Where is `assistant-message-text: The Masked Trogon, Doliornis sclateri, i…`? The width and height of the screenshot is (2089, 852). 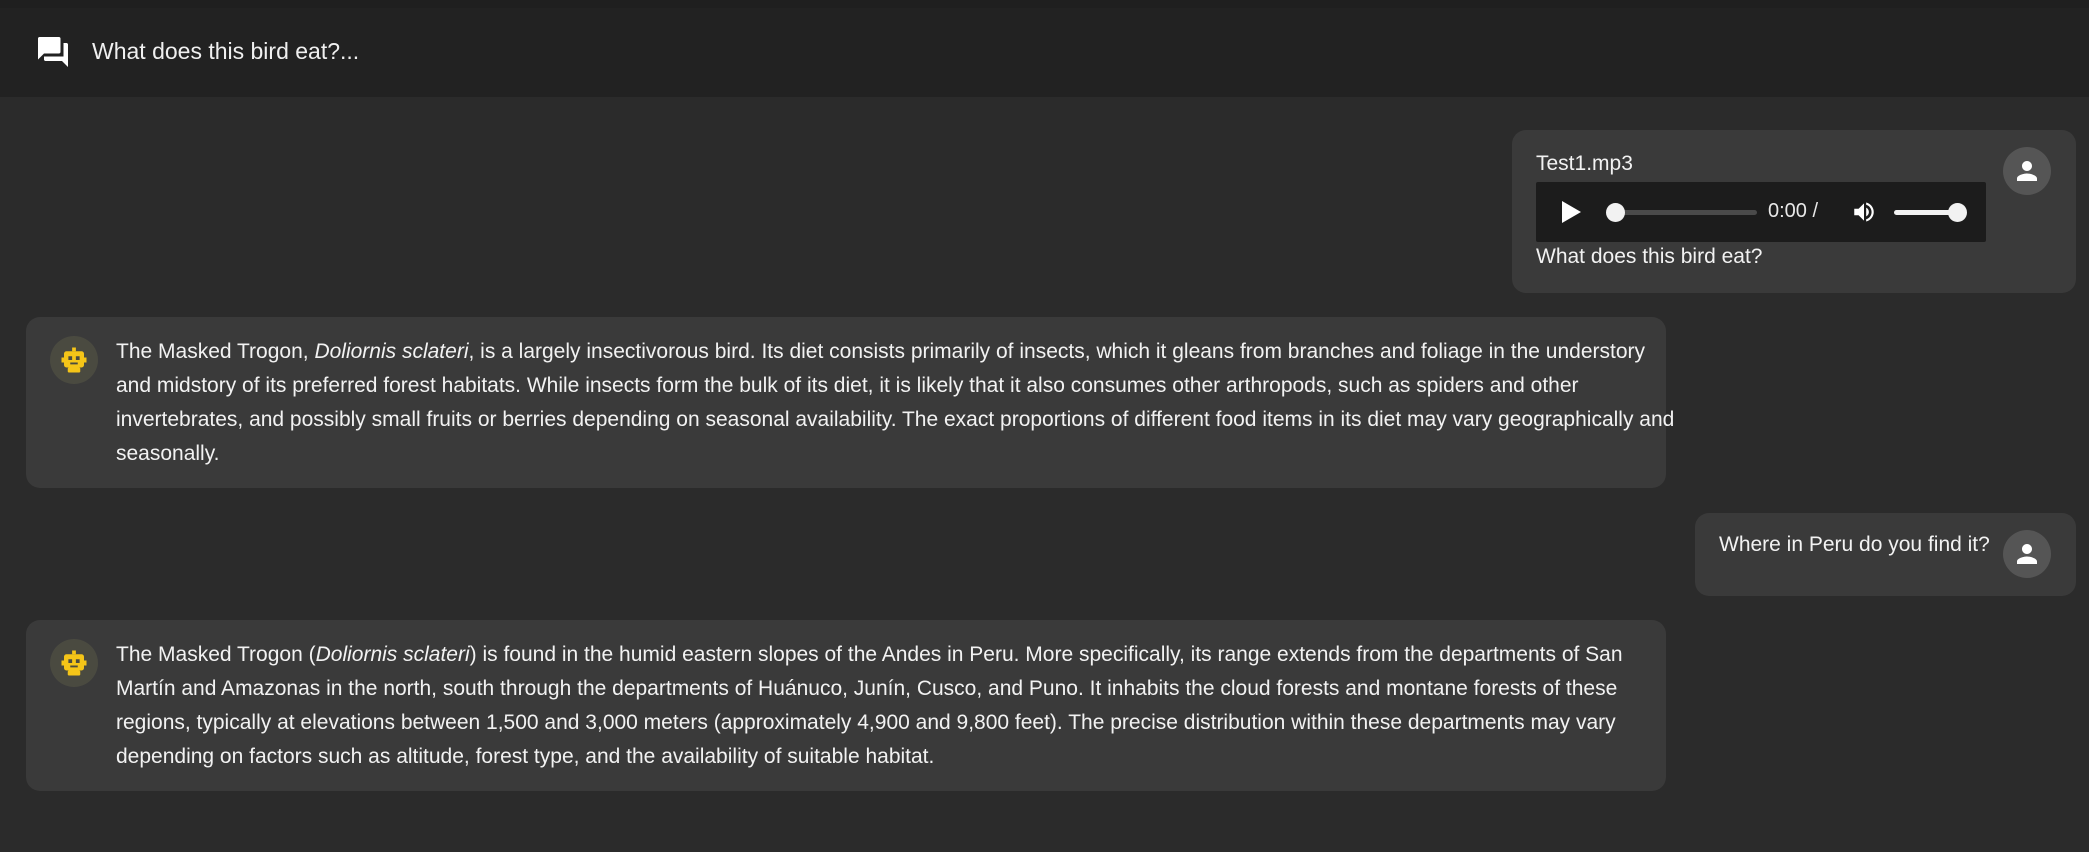 assistant-message-text: The Masked Trogon, Doliornis sclateri, i… is located at coordinates (895, 402).